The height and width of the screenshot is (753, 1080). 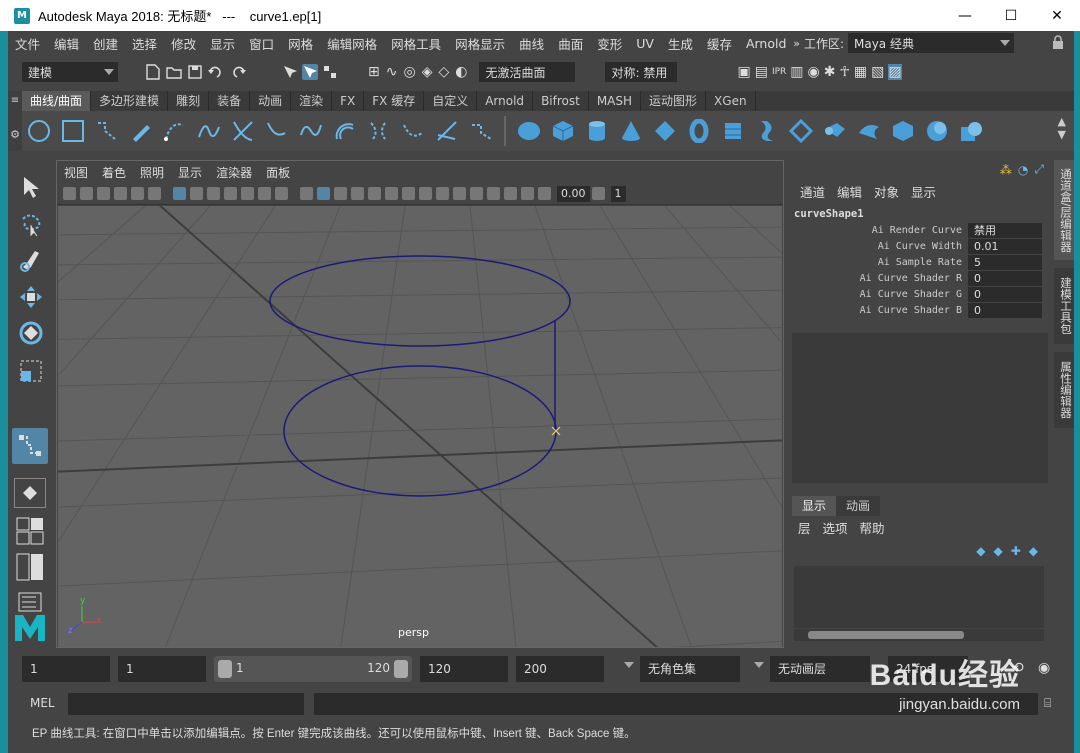 What do you see at coordinates (306, 193) in the screenshot?
I see `wireframe-icon` at bounding box center [306, 193].